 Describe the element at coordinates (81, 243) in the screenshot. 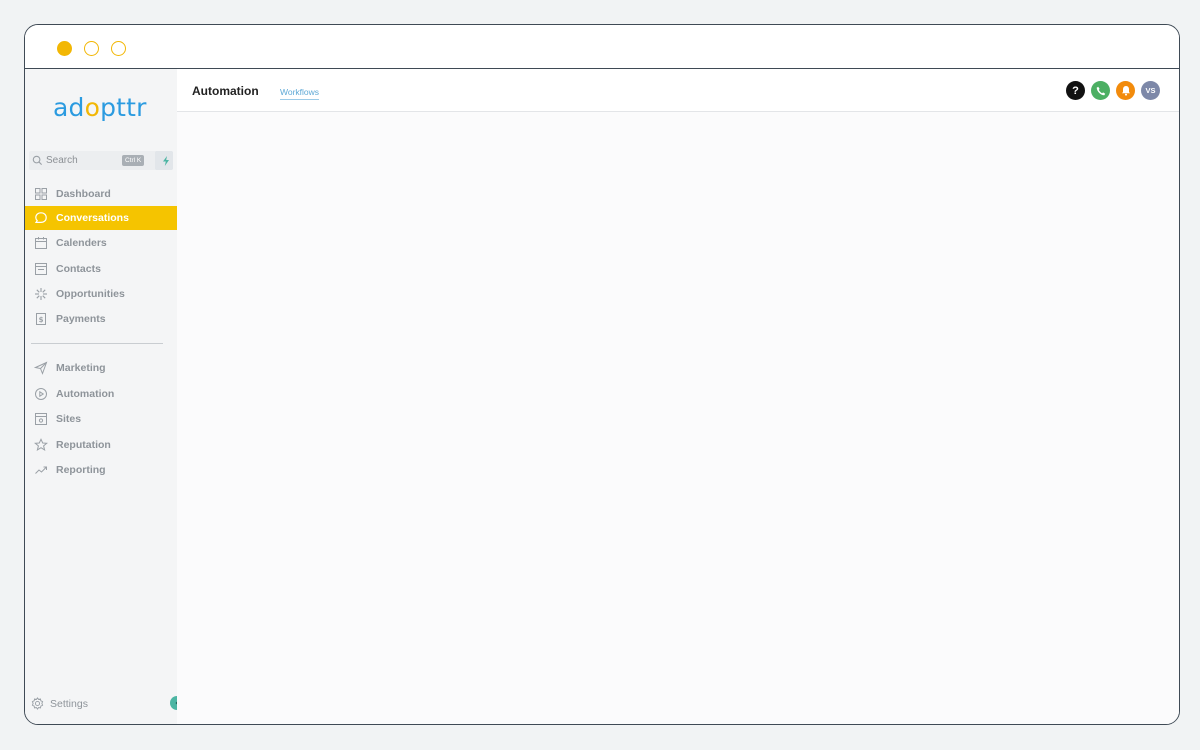

I see `sidebar-item-label: Calenders` at that location.